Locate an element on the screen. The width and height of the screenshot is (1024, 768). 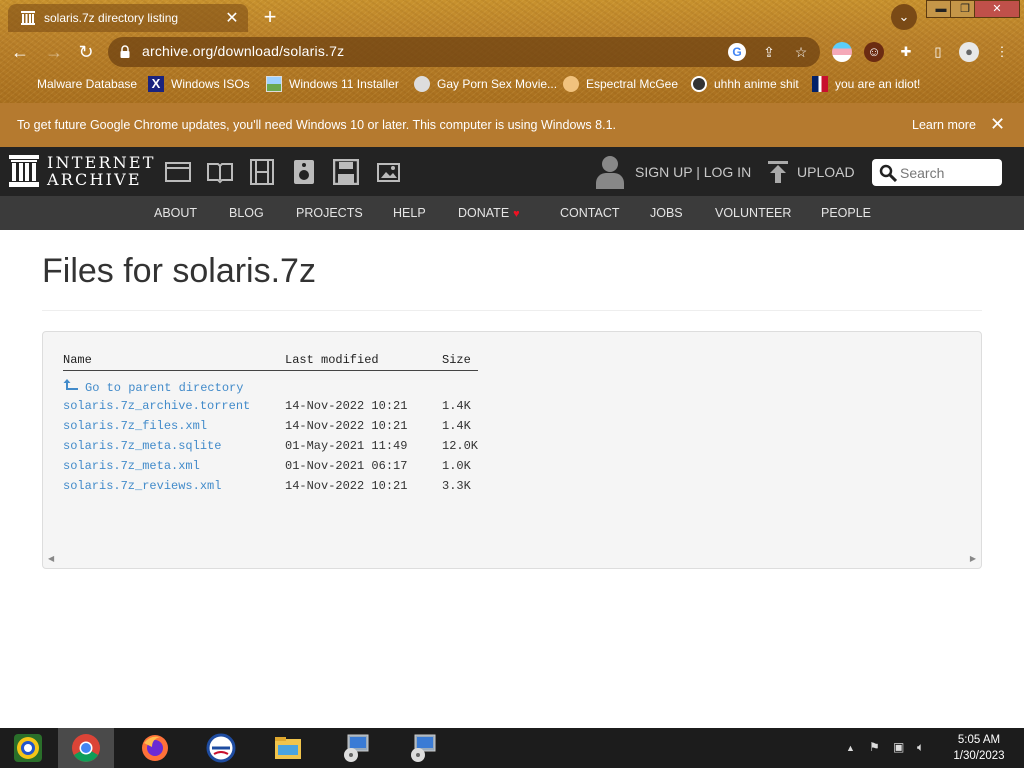
divider is located at coordinates (512, 310).